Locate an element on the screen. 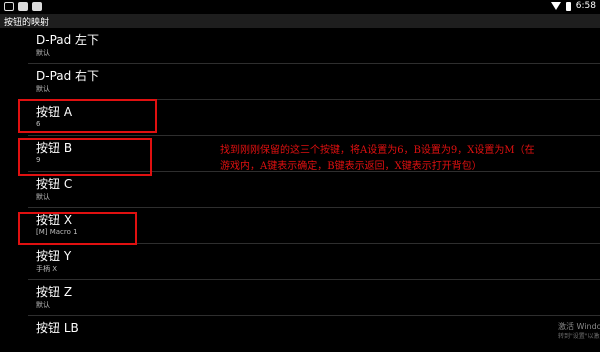  list-item-dpad-down-right: D-Pad 右下 默认 is located at coordinates (300, 82).